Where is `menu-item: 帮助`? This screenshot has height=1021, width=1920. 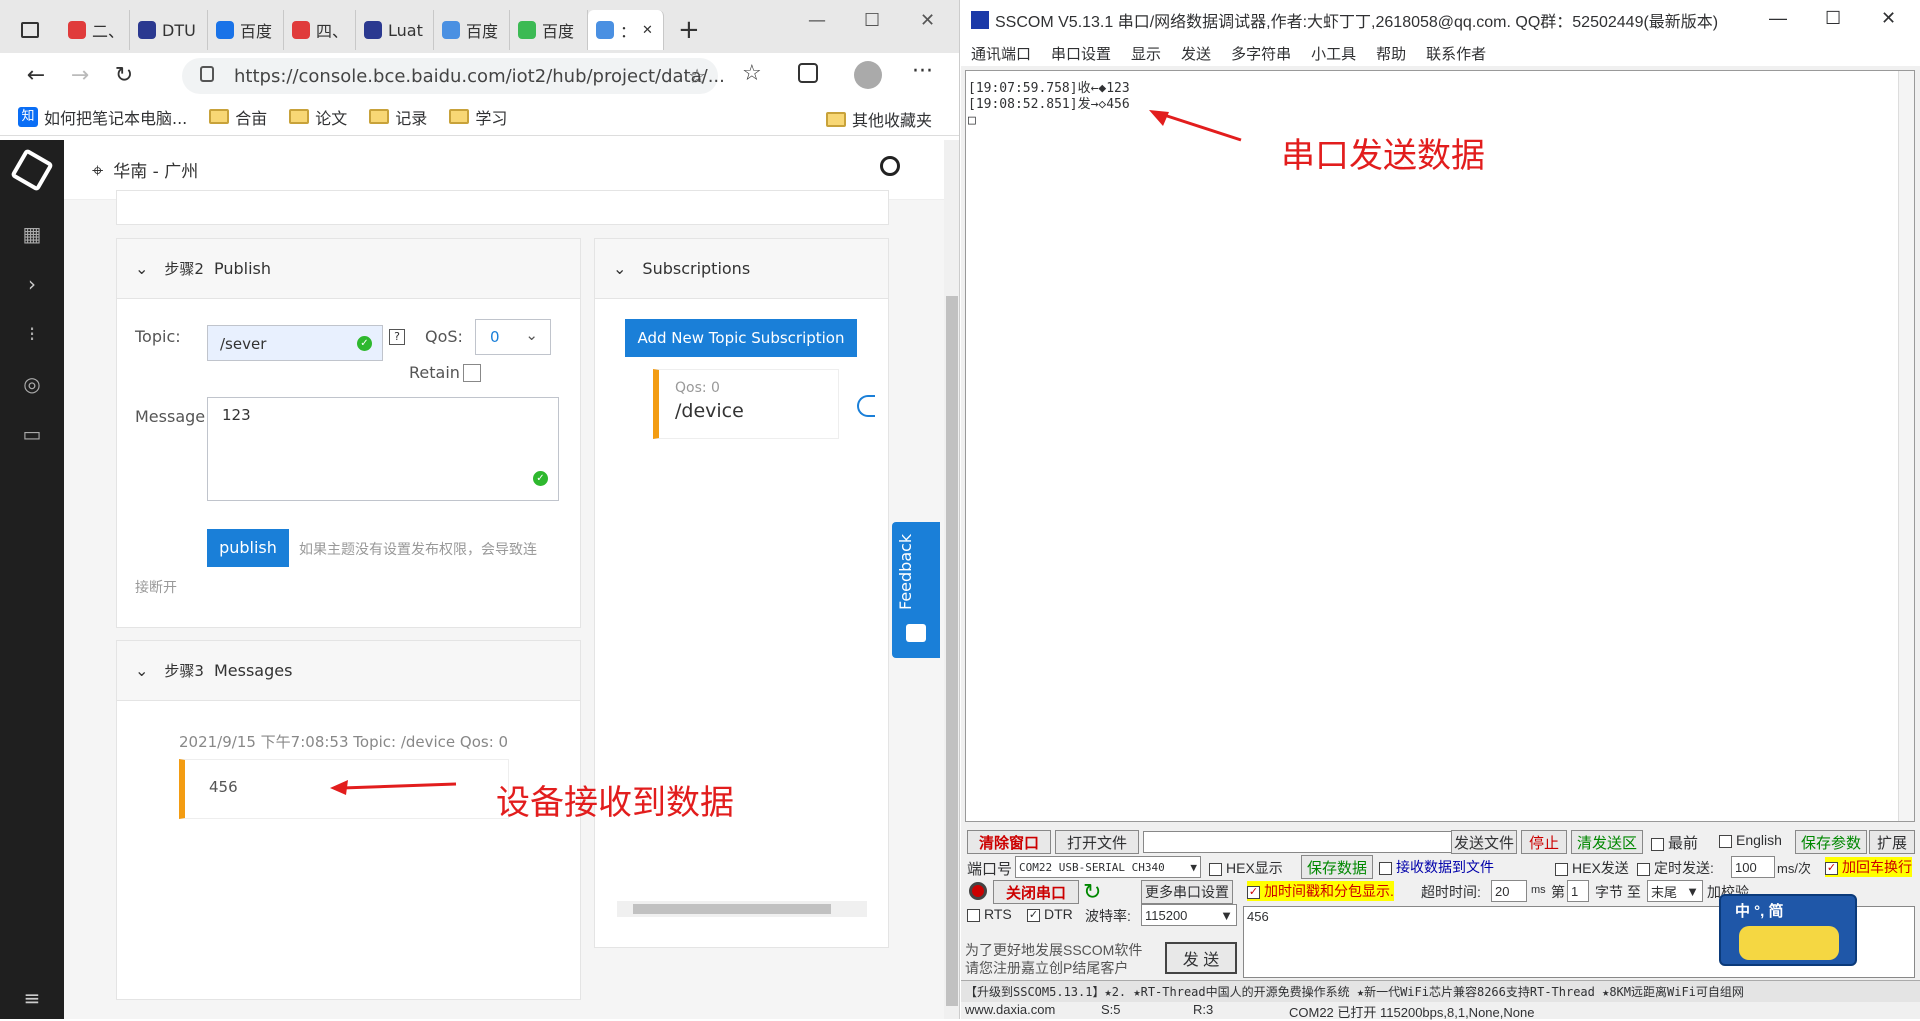 menu-item: 帮助 is located at coordinates (1391, 53).